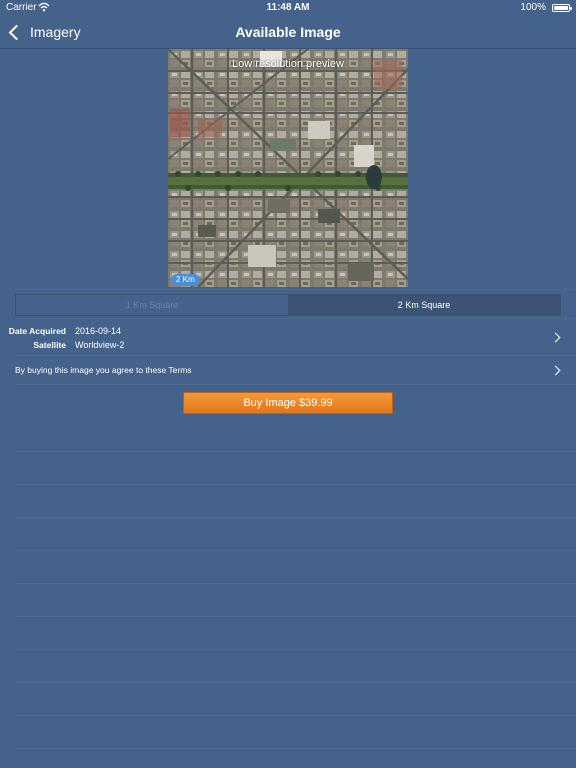  I want to click on satellite-label: Satellite, so click(49, 345).